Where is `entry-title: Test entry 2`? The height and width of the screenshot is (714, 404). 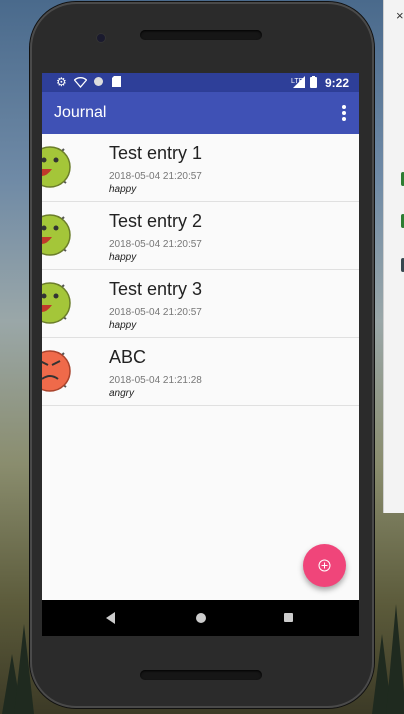
entry-title: Test entry 2 is located at coordinates (156, 221).